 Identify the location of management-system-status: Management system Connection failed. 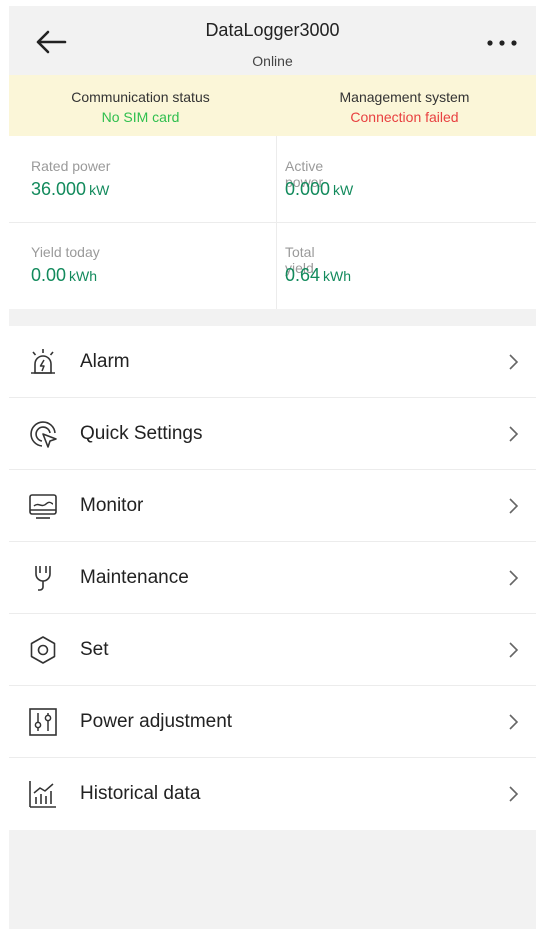
(404, 107).